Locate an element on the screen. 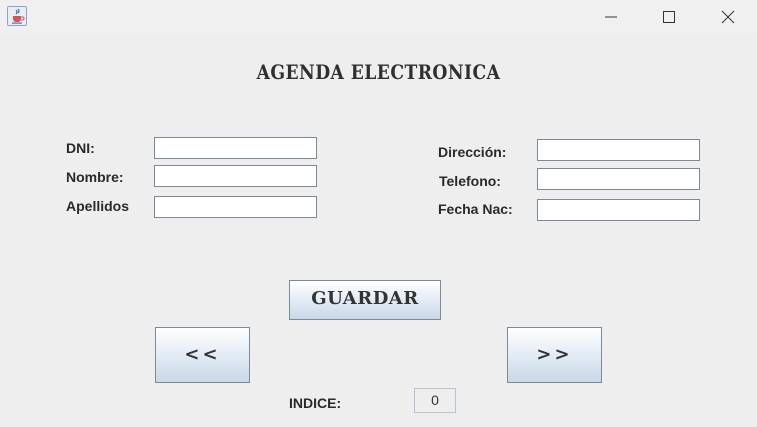 The image size is (757, 427). apellidos-label: Apellidos is located at coordinates (98, 206).